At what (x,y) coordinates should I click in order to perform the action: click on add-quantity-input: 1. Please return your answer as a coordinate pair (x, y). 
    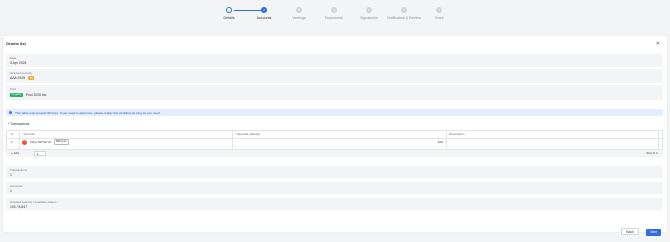
    Looking at the image, I should click on (40, 153).